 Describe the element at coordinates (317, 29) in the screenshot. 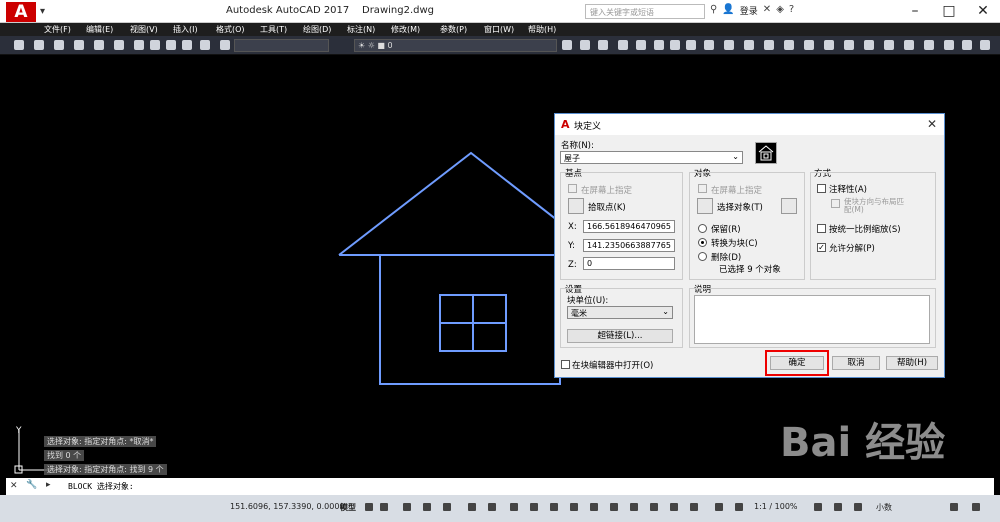

I see `menu-draw: 绘图(D)` at that location.